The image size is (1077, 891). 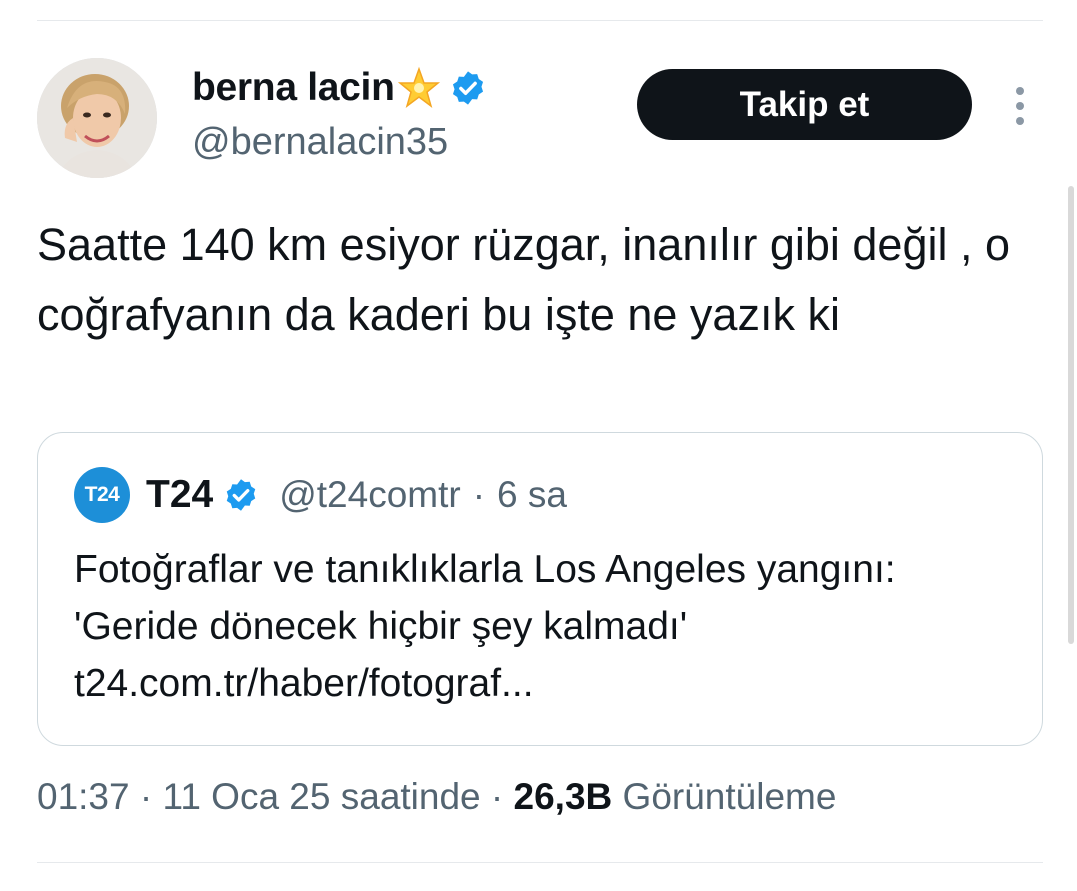 I want to click on glowing-star-icon, so click(x=419, y=88).